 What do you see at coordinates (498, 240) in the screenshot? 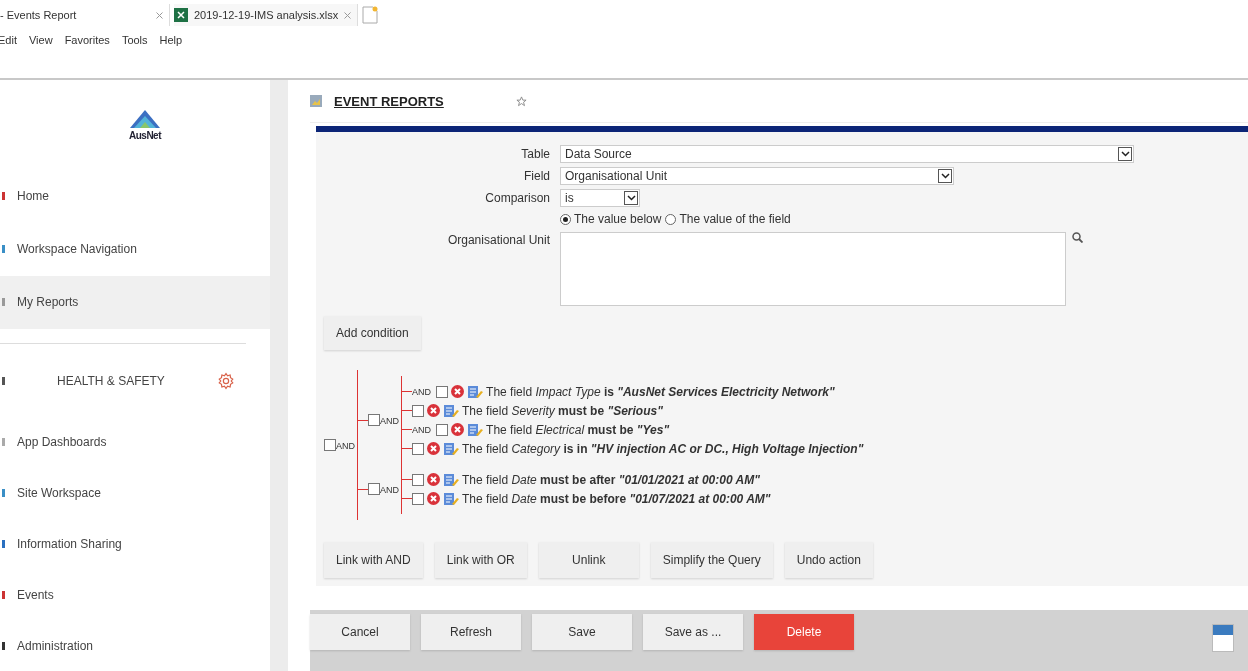
I see `field-label: Organisational Unit` at bounding box center [498, 240].